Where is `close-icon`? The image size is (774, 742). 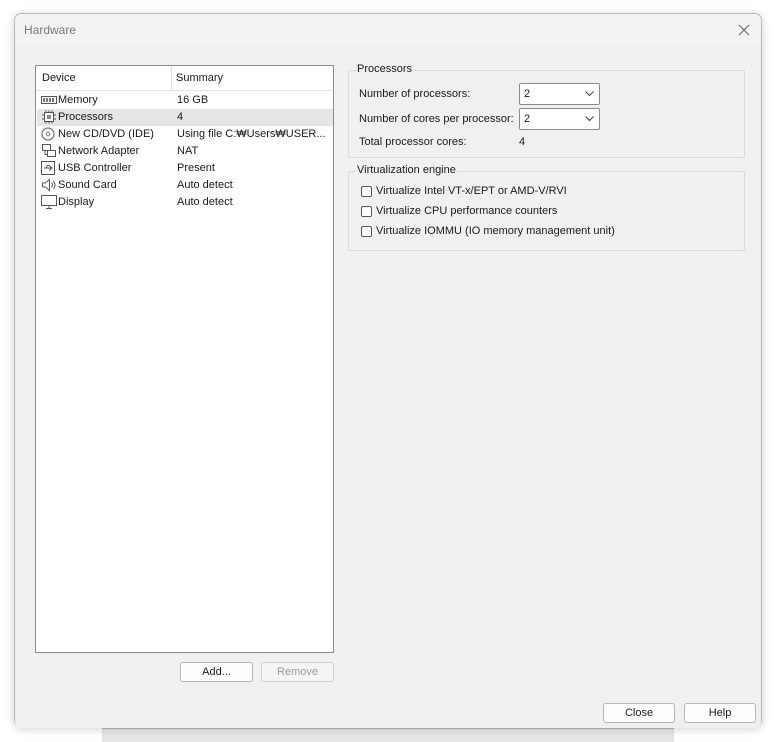 close-icon is located at coordinates (744, 30).